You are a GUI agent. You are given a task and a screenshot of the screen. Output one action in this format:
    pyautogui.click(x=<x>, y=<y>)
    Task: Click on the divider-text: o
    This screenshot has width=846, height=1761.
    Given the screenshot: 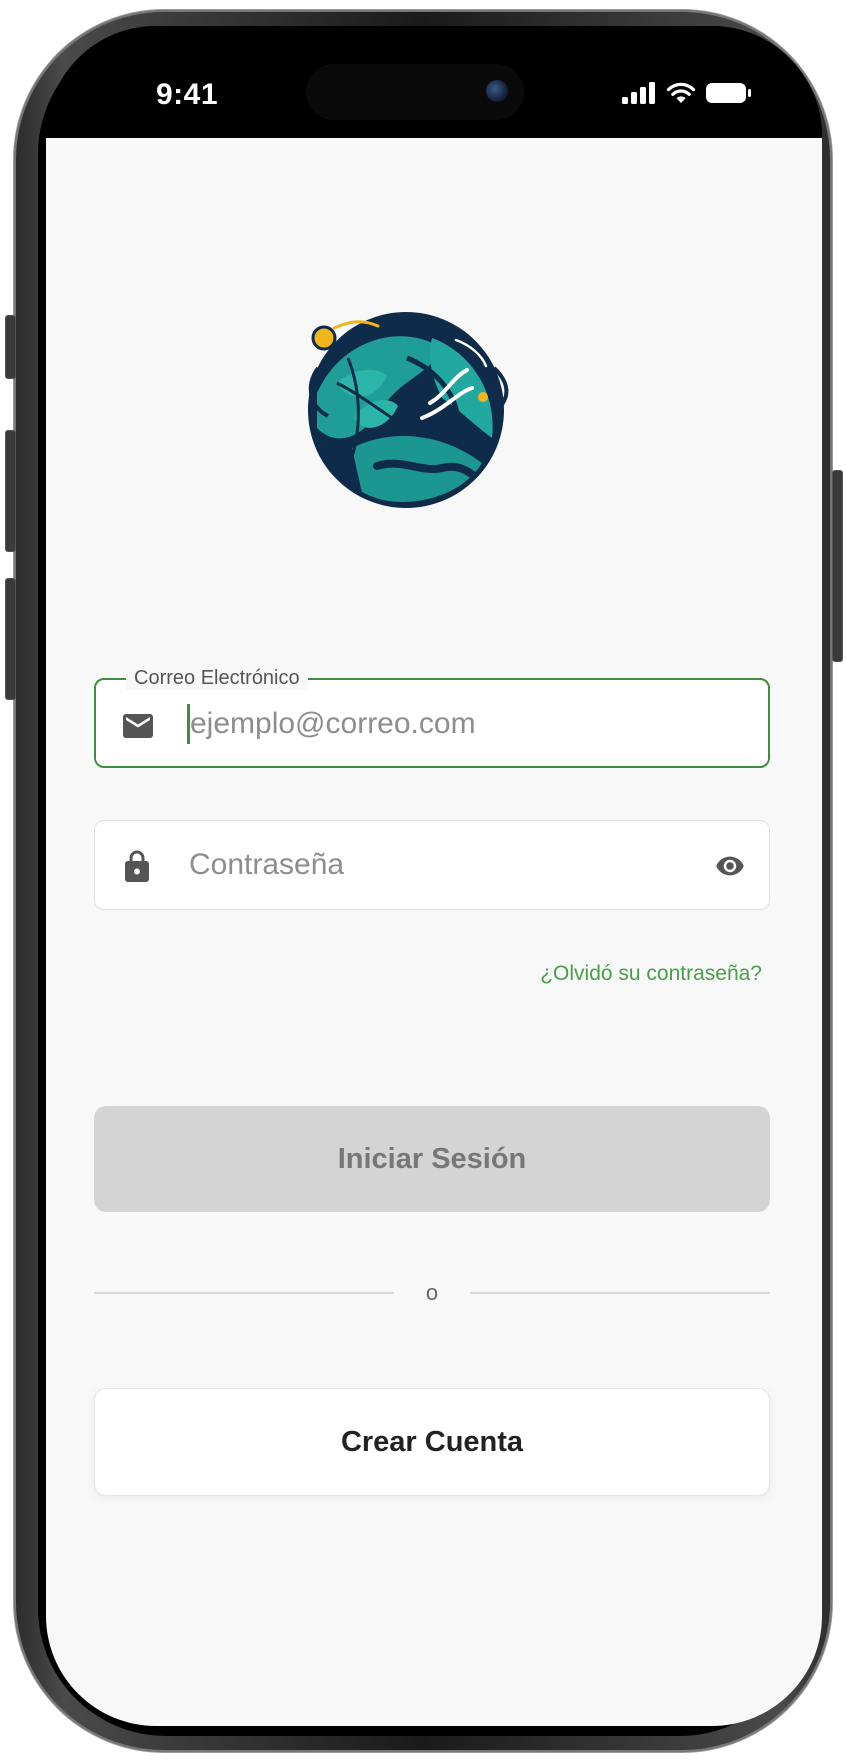 What is the action you would take?
    pyautogui.click(x=432, y=1292)
    